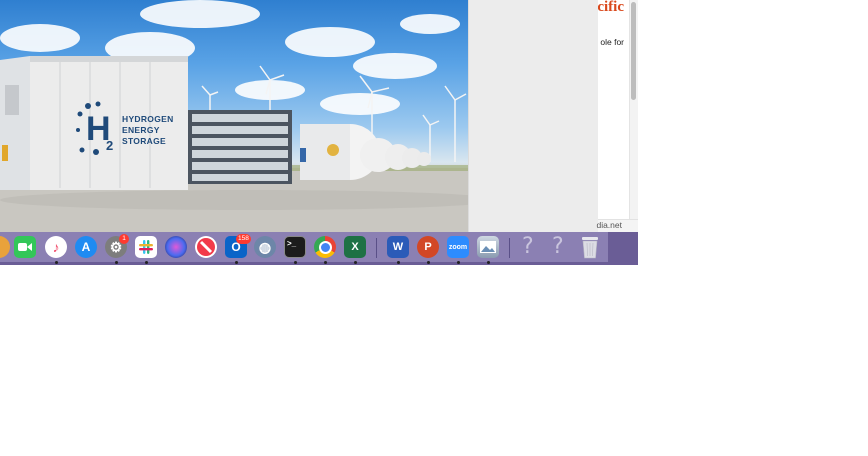  What do you see at coordinates (243, 239) in the screenshot?
I see `notification-badge: 158` at bounding box center [243, 239].